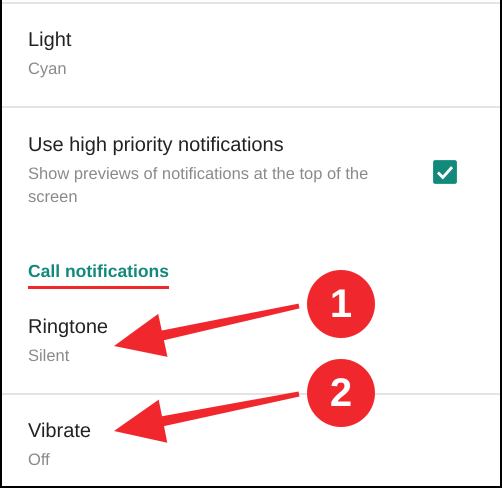 The width and height of the screenshot is (502, 488). Describe the element at coordinates (50, 40) in the screenshot. I see `setting-title: Light` at that location.